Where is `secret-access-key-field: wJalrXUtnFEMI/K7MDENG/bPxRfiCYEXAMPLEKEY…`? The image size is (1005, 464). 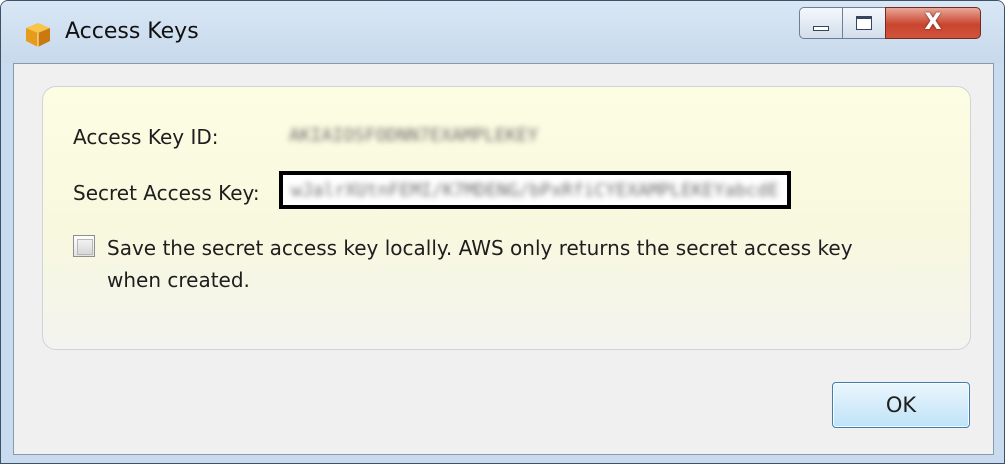
secret-access-key-field: wJalrXUtnFEMI/K7MDENG/bPxRfiCYEXAMPLEKEY… is located at coordinates (535, 190).